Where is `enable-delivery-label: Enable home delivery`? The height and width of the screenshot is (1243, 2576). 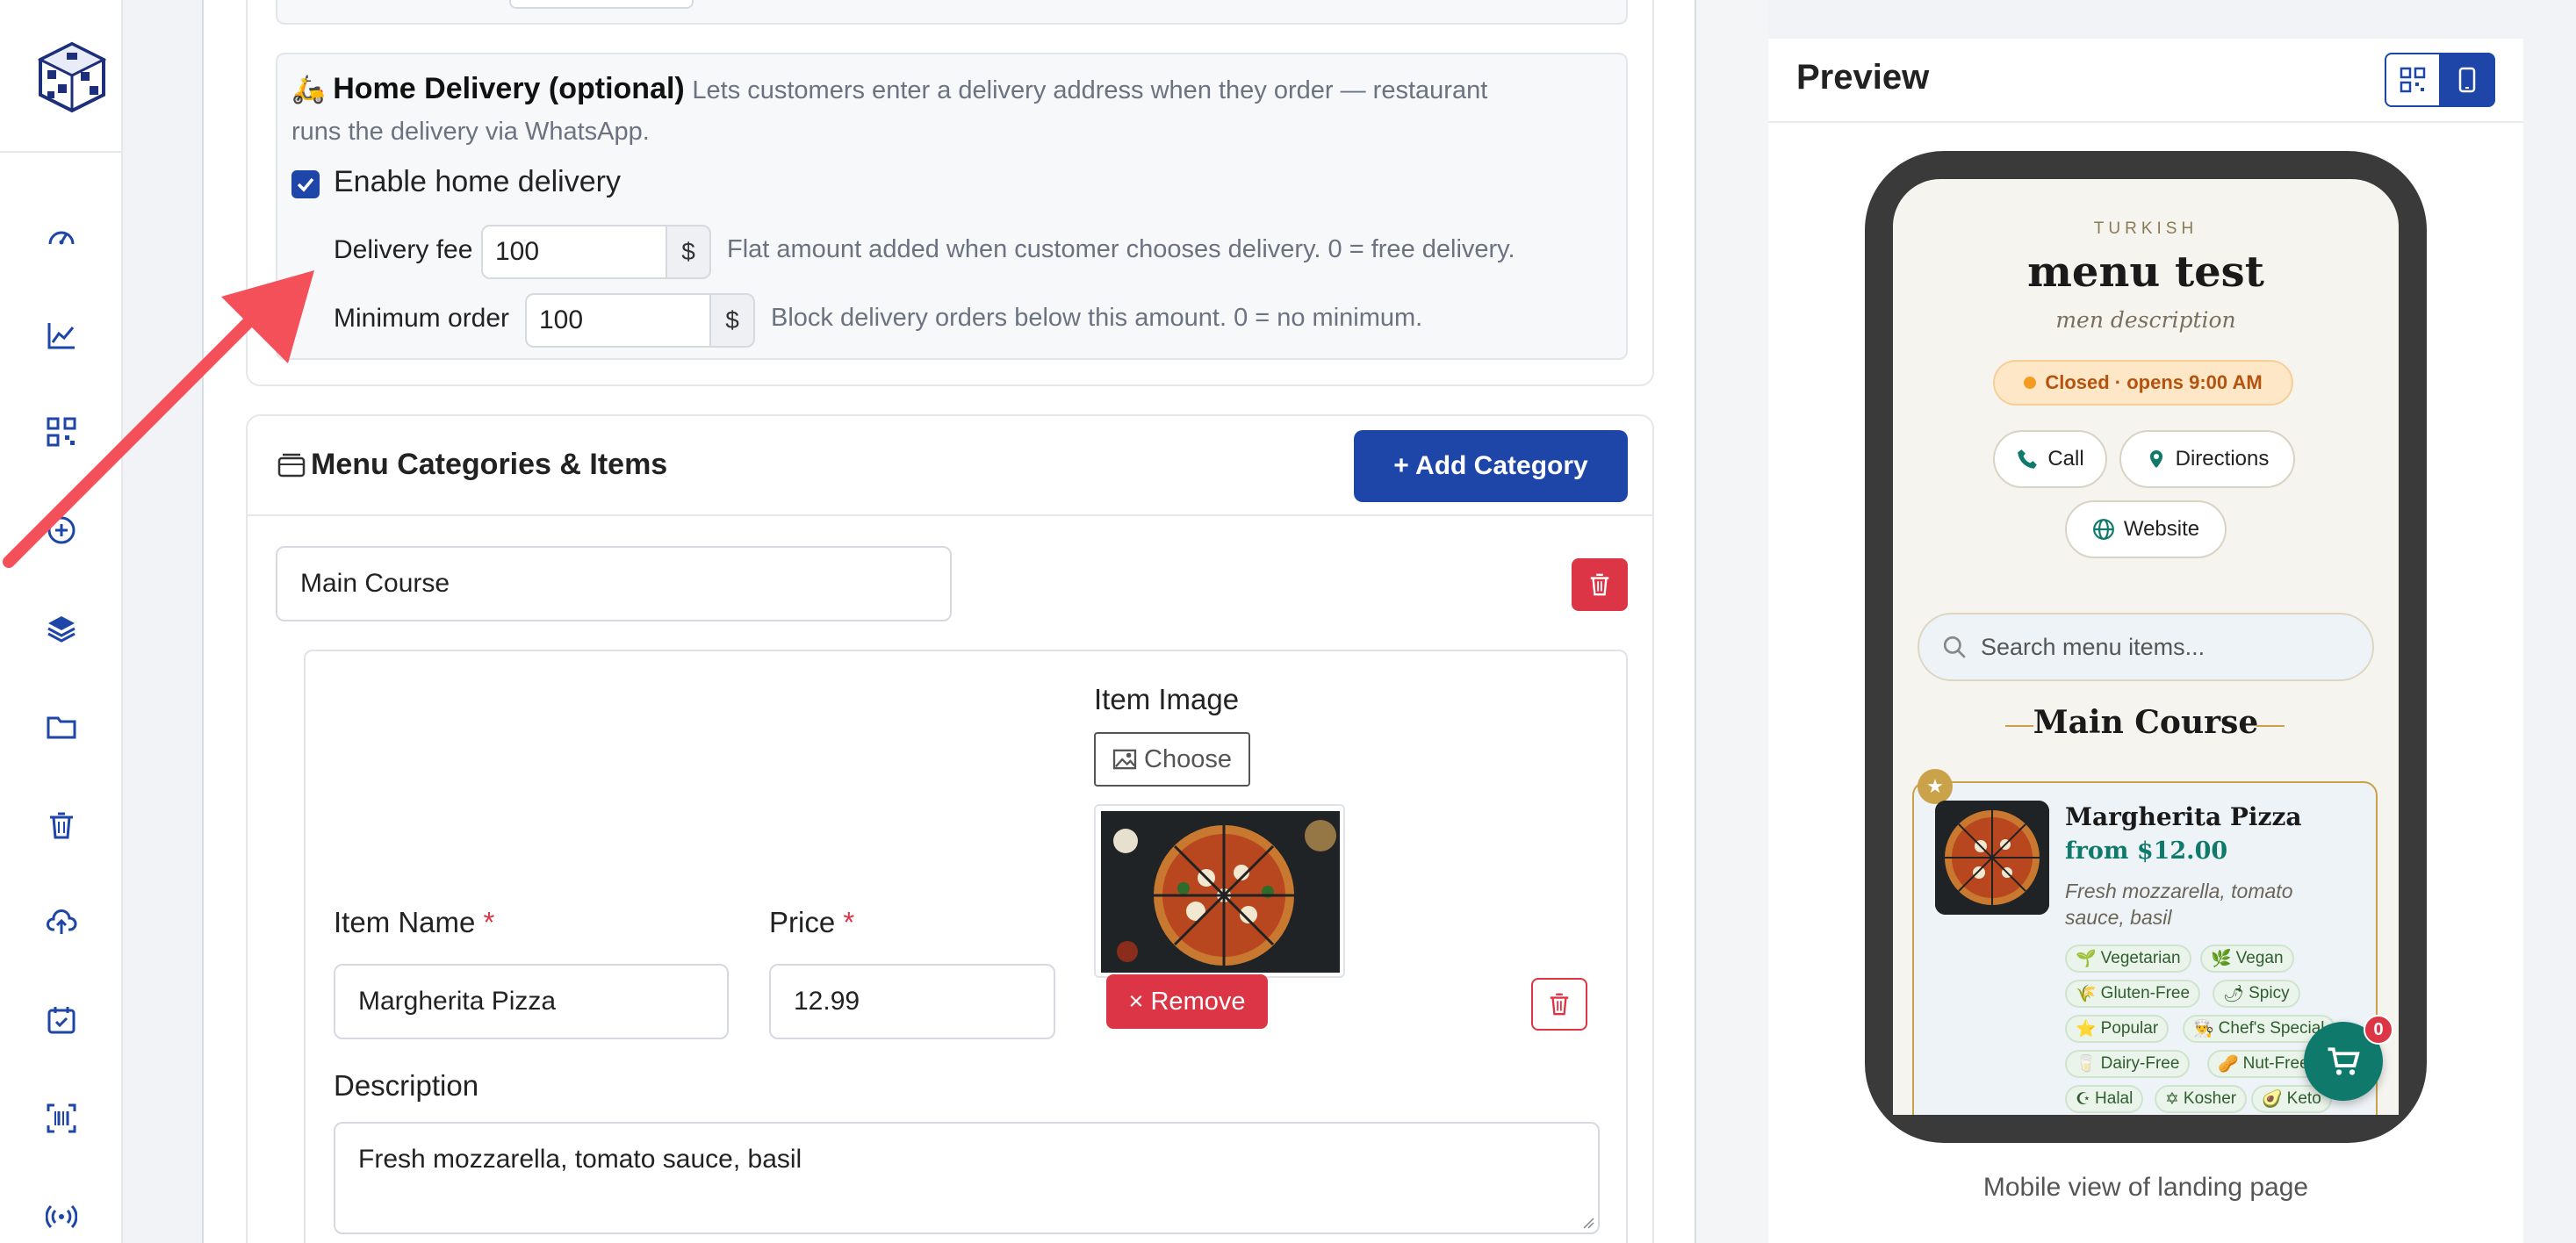 enable-delivery-label: Enable home delivery is located at coordinates (477, 182).